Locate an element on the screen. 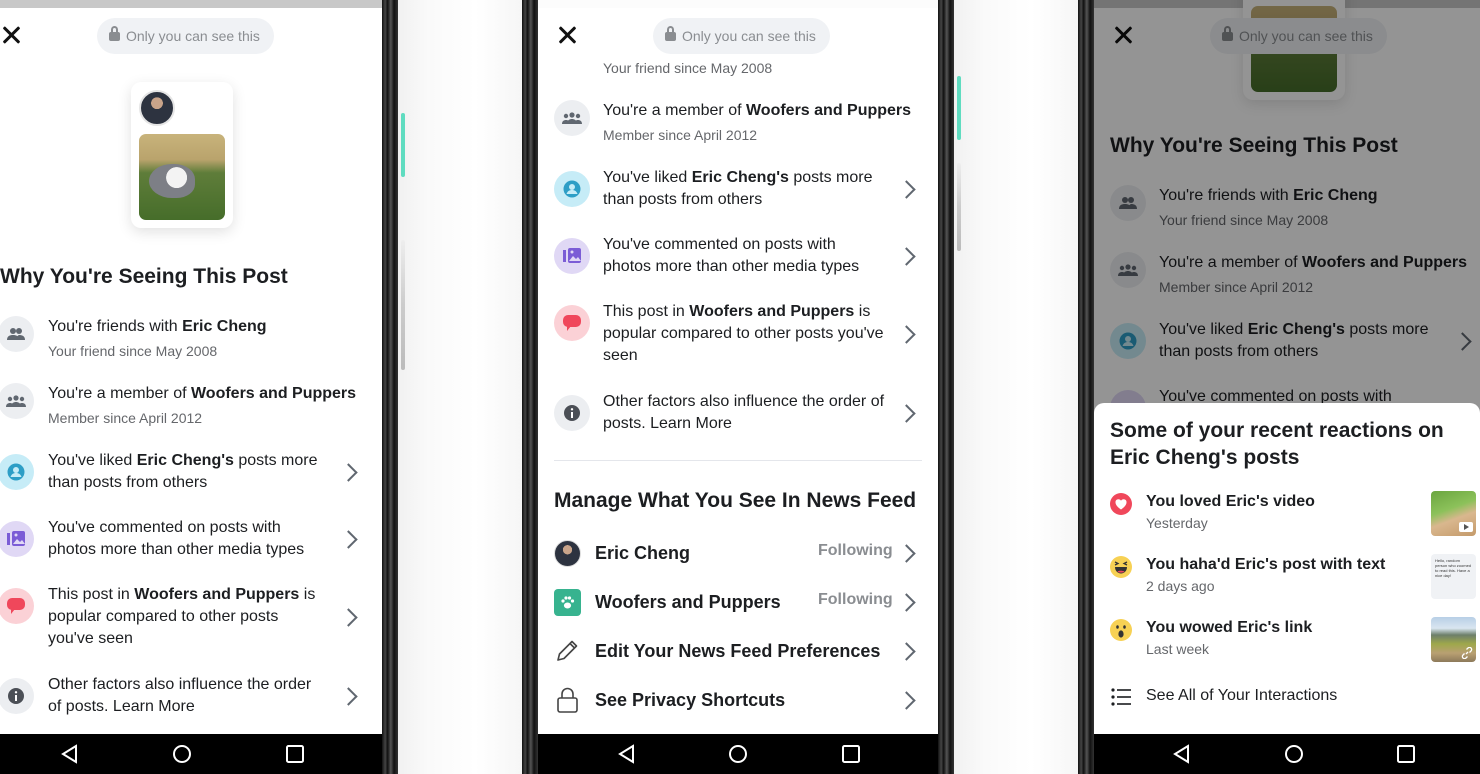 The height and width of the screenshot is (774, 1480). manage-item-edit-preferences: Edit Your News Feed Preferences is located at coordinates (744, 651).